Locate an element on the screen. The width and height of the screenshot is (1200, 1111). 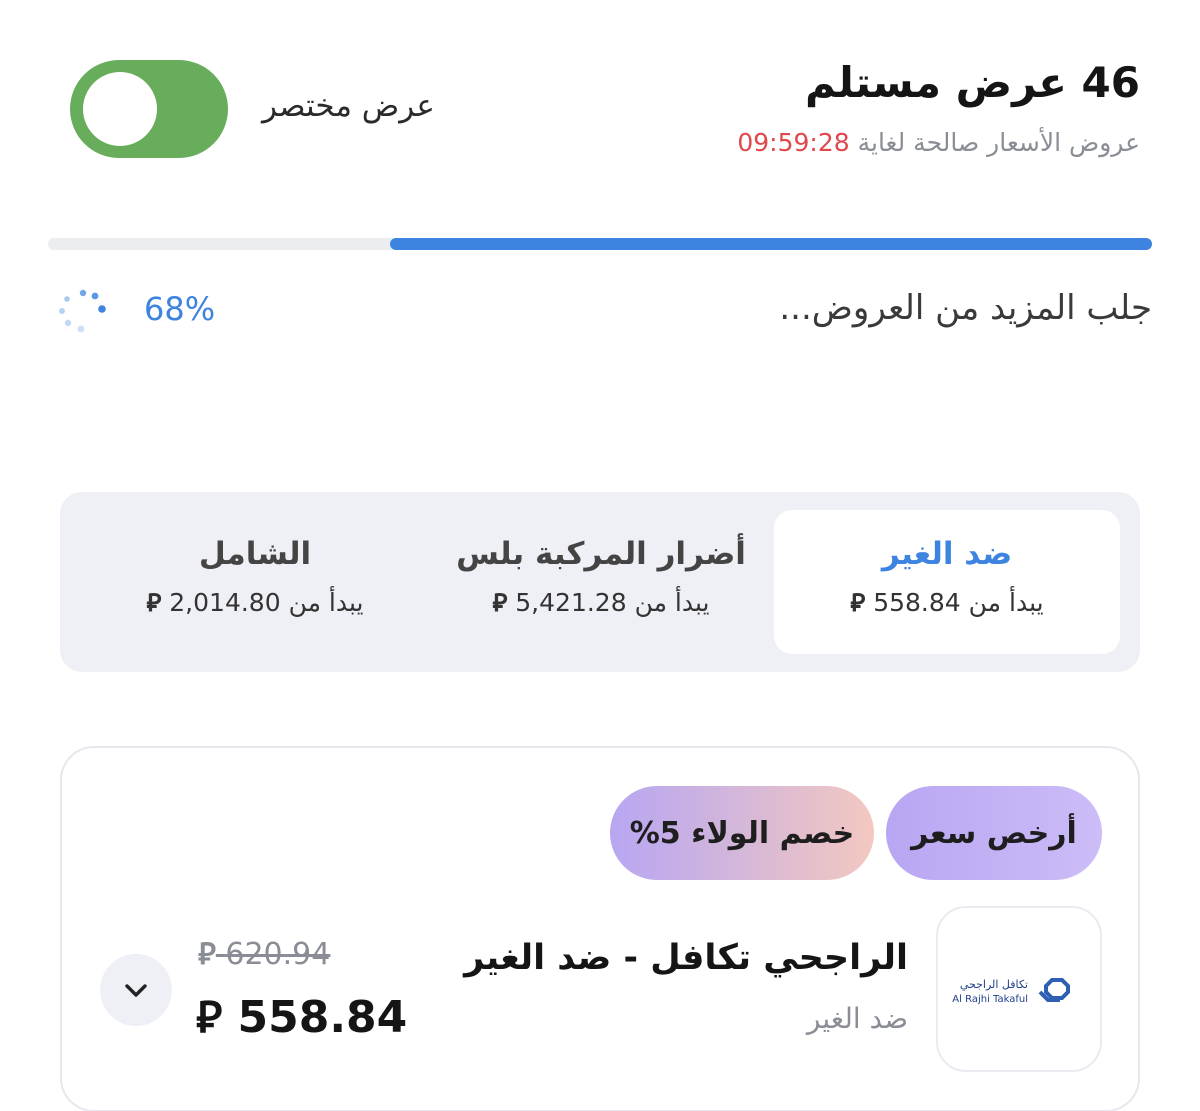
offer-price-value: 558.84 is located at coordinates (322, 1017).